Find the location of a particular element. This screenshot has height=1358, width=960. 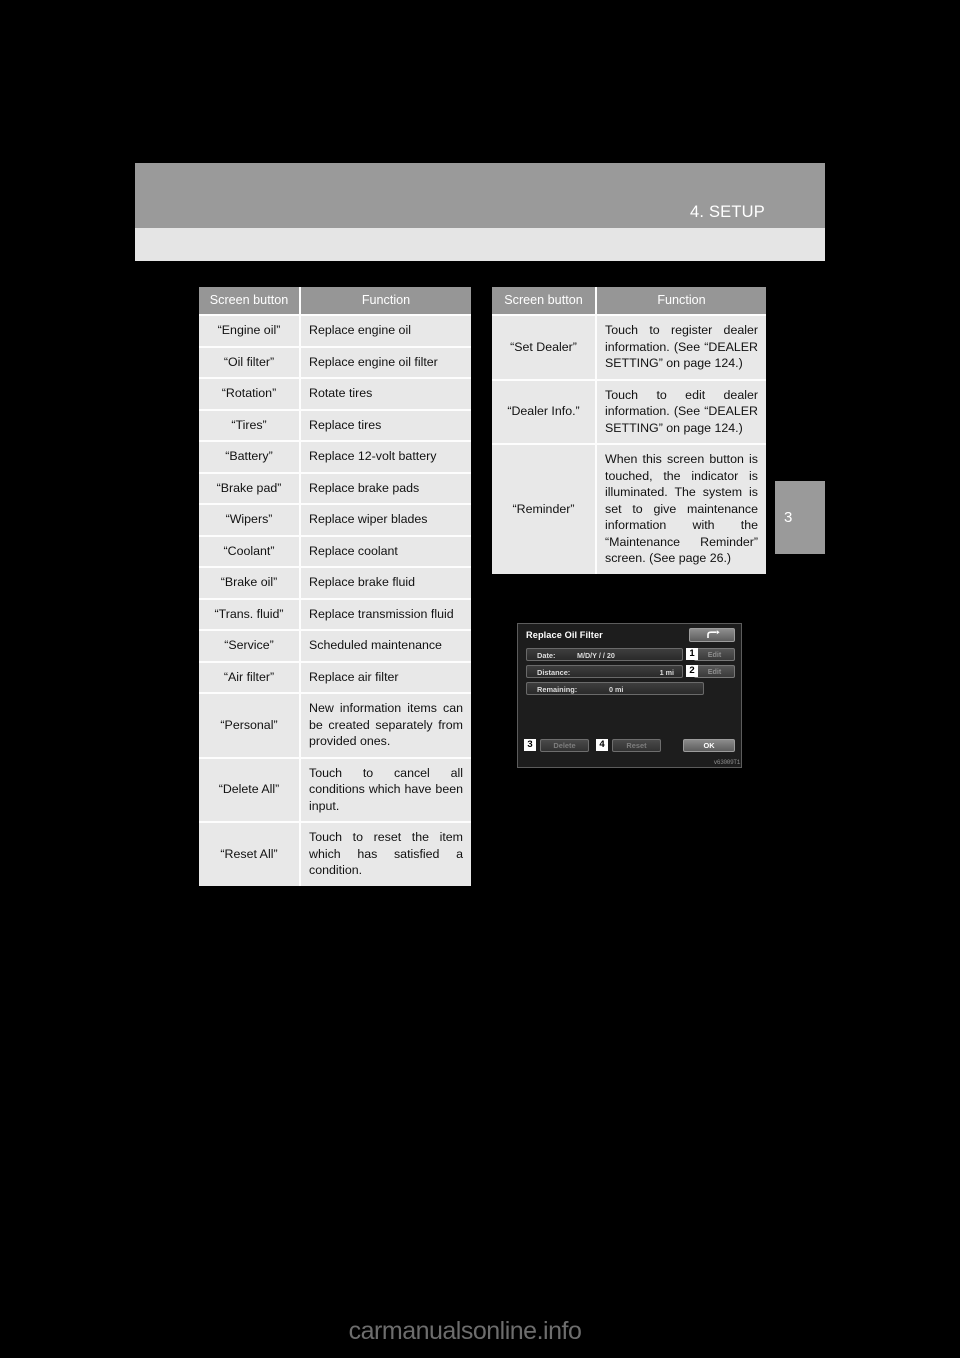

cell-screen-button: “Dealer Info.” is located at coordinates (544, 411).